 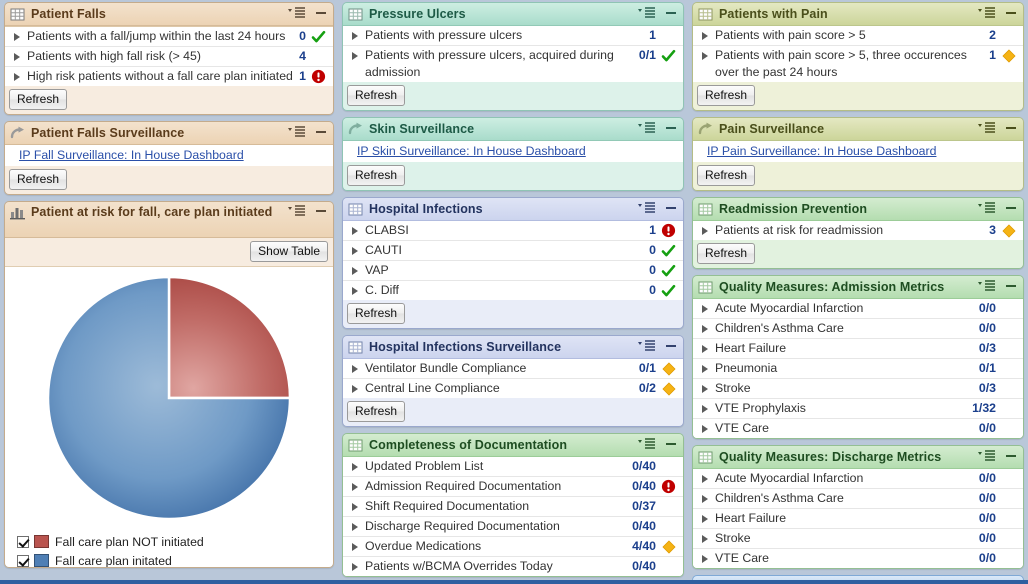 I want to click on panel-header: Hospital Infections Surveillance, so click(x=513, y=347).